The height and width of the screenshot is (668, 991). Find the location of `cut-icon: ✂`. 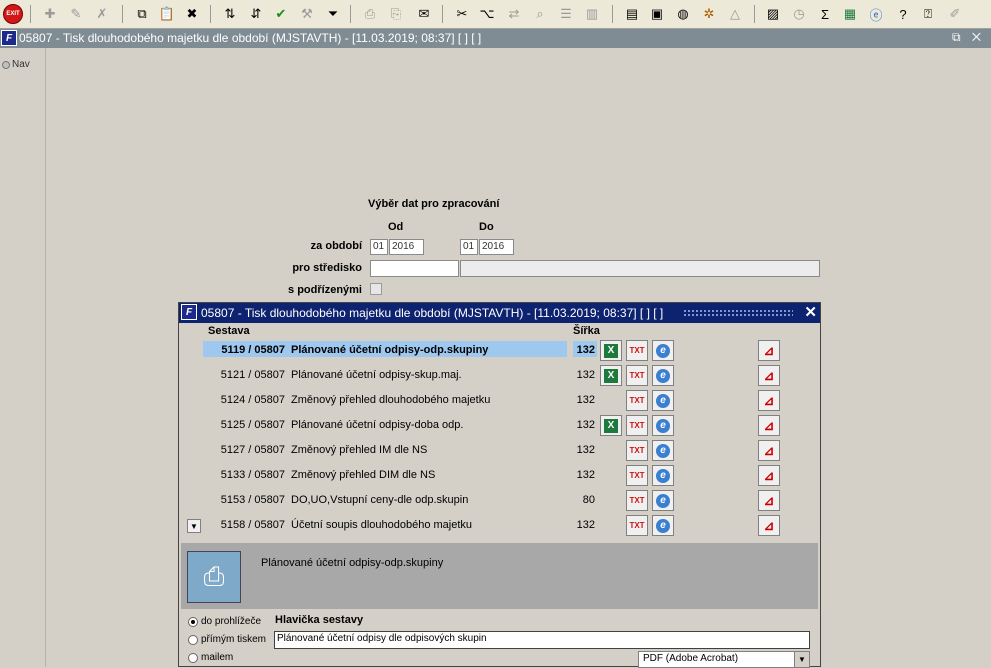

cut-icon: ✂ is located at coordinates (462, 14).